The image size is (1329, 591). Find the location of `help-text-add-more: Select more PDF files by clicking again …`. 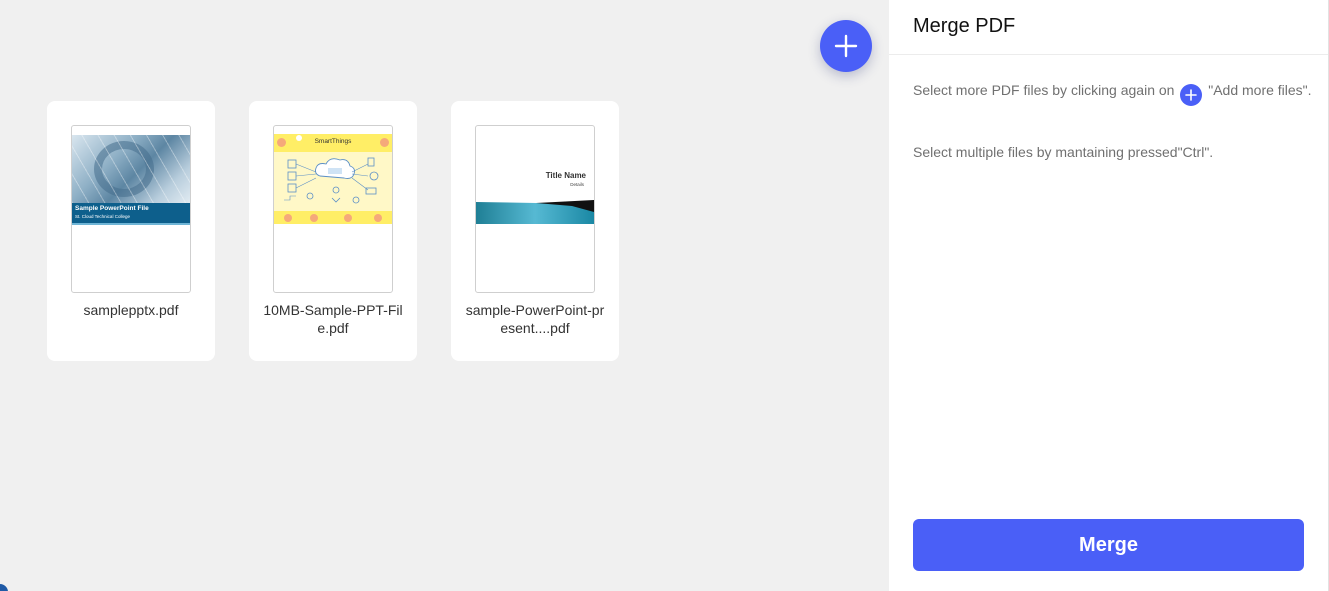

help-text-add-more: Select more PDF files by clicking again … is located at coordinates (1113, 92).